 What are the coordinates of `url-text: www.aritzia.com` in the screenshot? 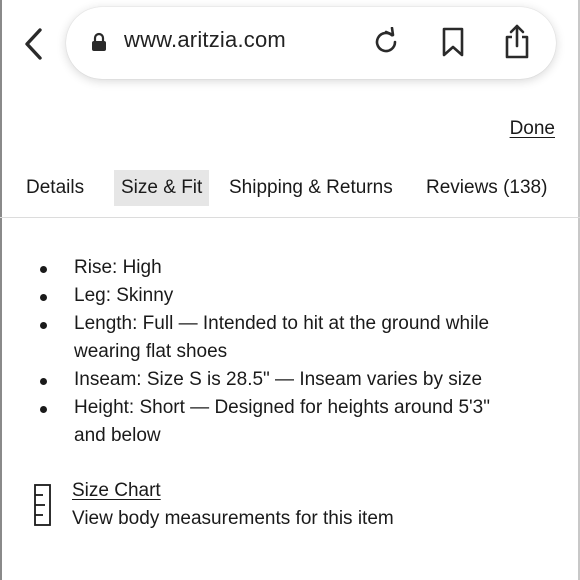 It's located at (205, 40).